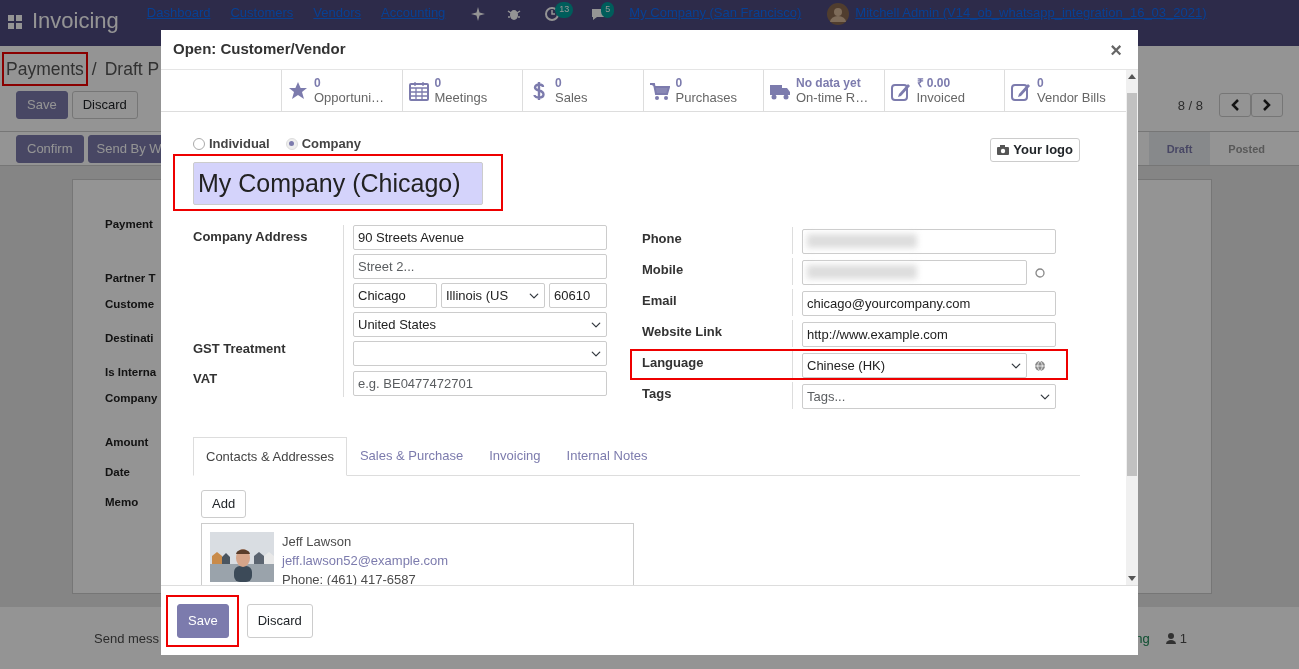 The image size is (1299, 669). Describe the element at coordinates (480, 324) in the screenshot. I see `select-field: United States` at that location.